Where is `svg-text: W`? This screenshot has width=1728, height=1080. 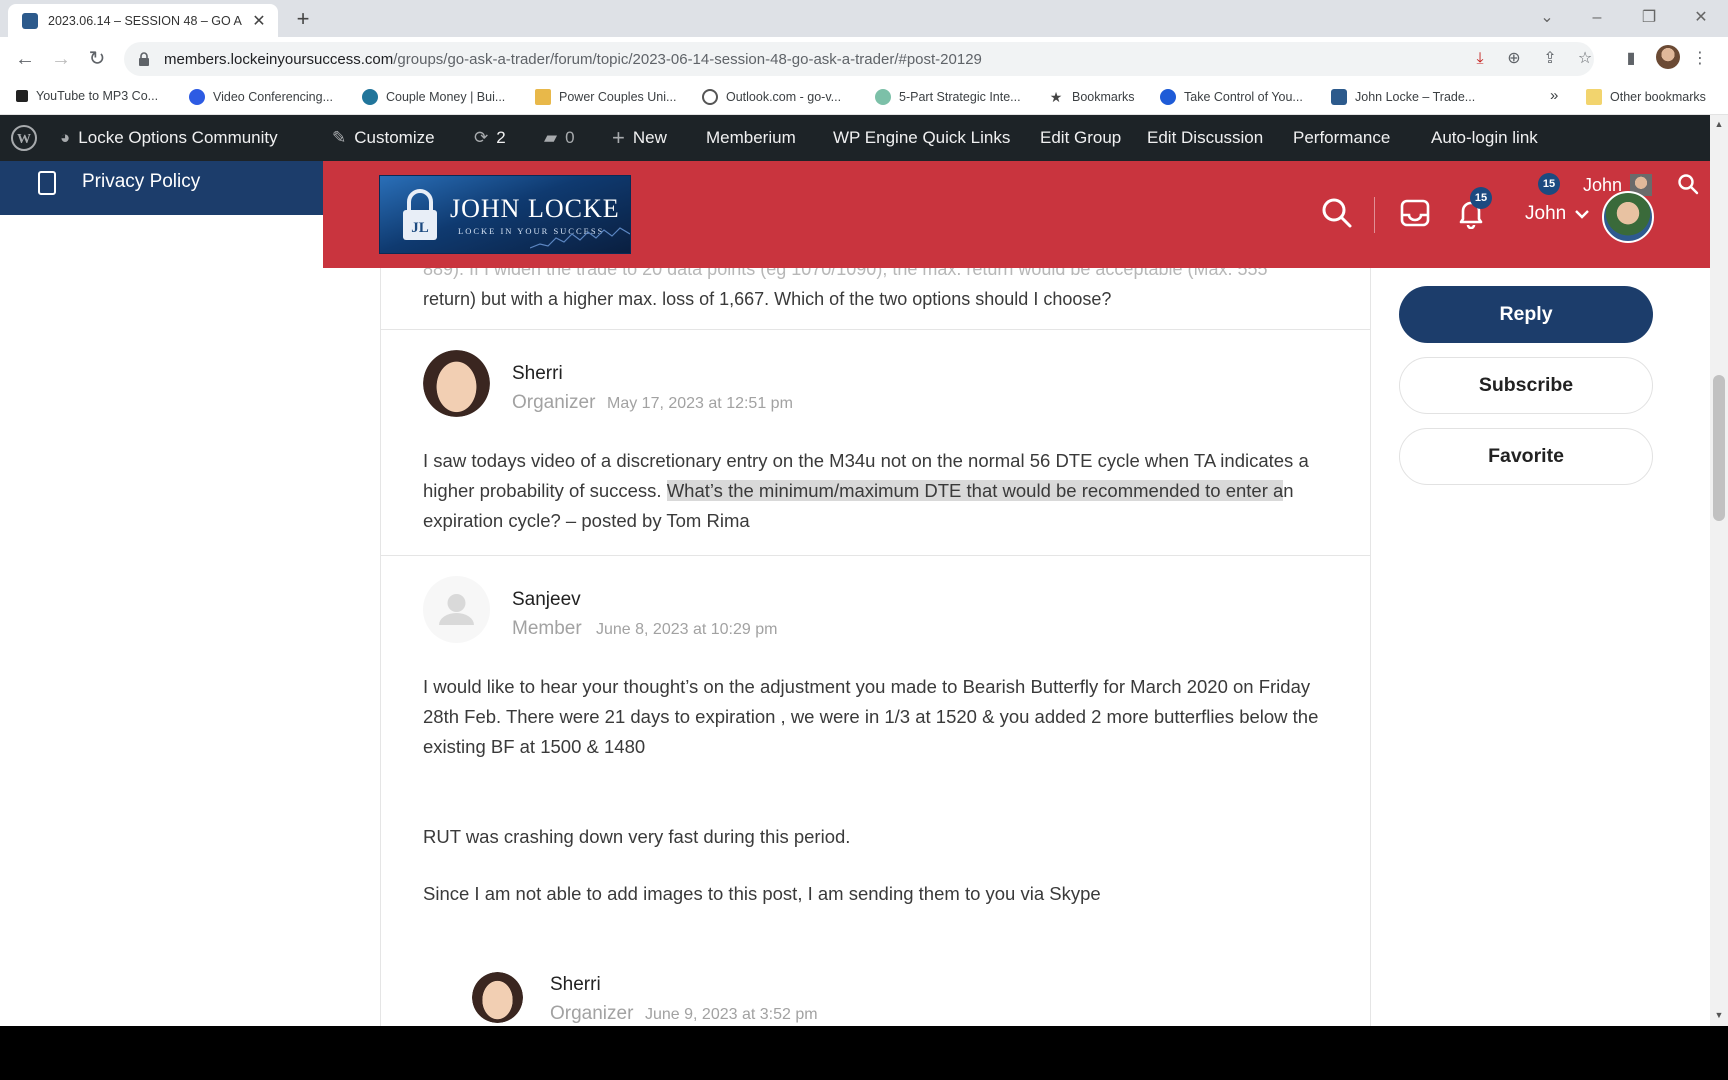
svg-text: W is located at coordinates (24, 139).